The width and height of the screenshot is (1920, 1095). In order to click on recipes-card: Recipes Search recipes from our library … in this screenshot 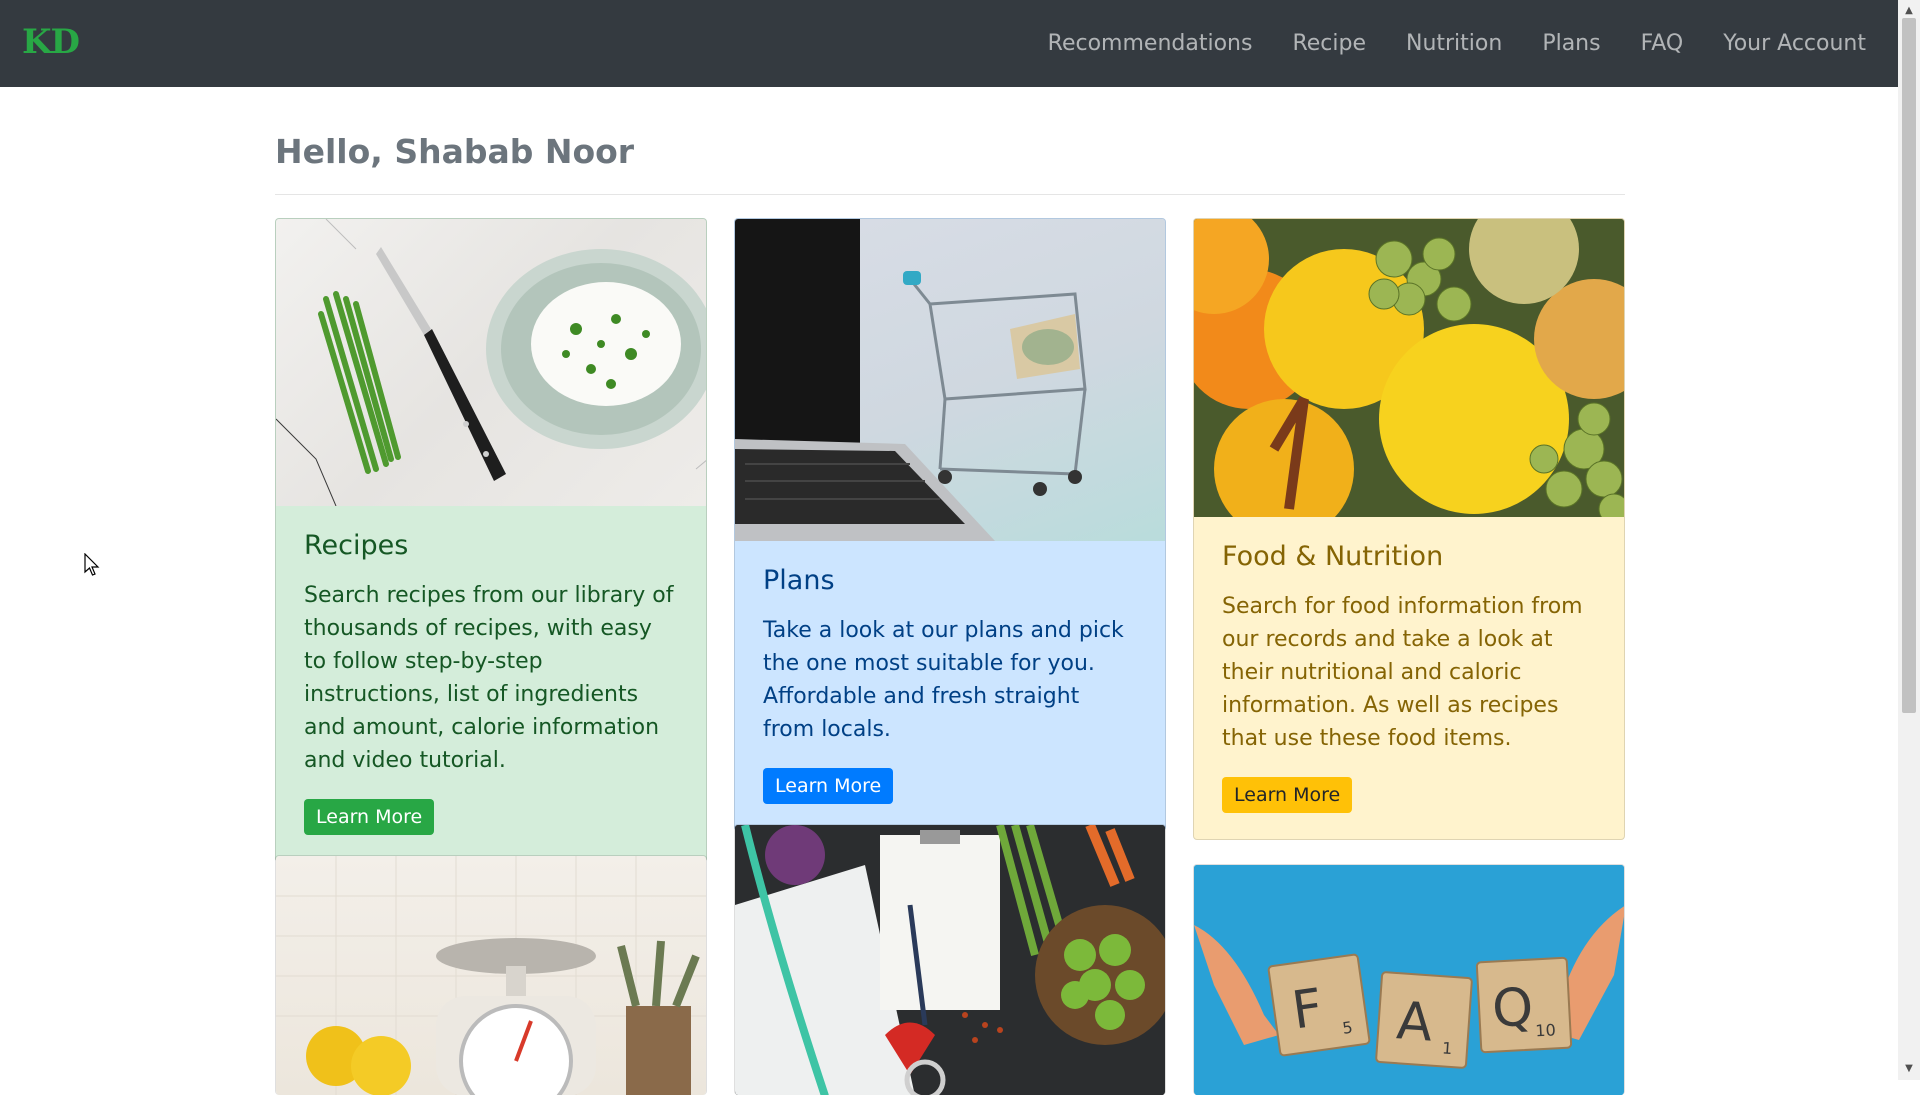, I will do `click(491, 540)`.